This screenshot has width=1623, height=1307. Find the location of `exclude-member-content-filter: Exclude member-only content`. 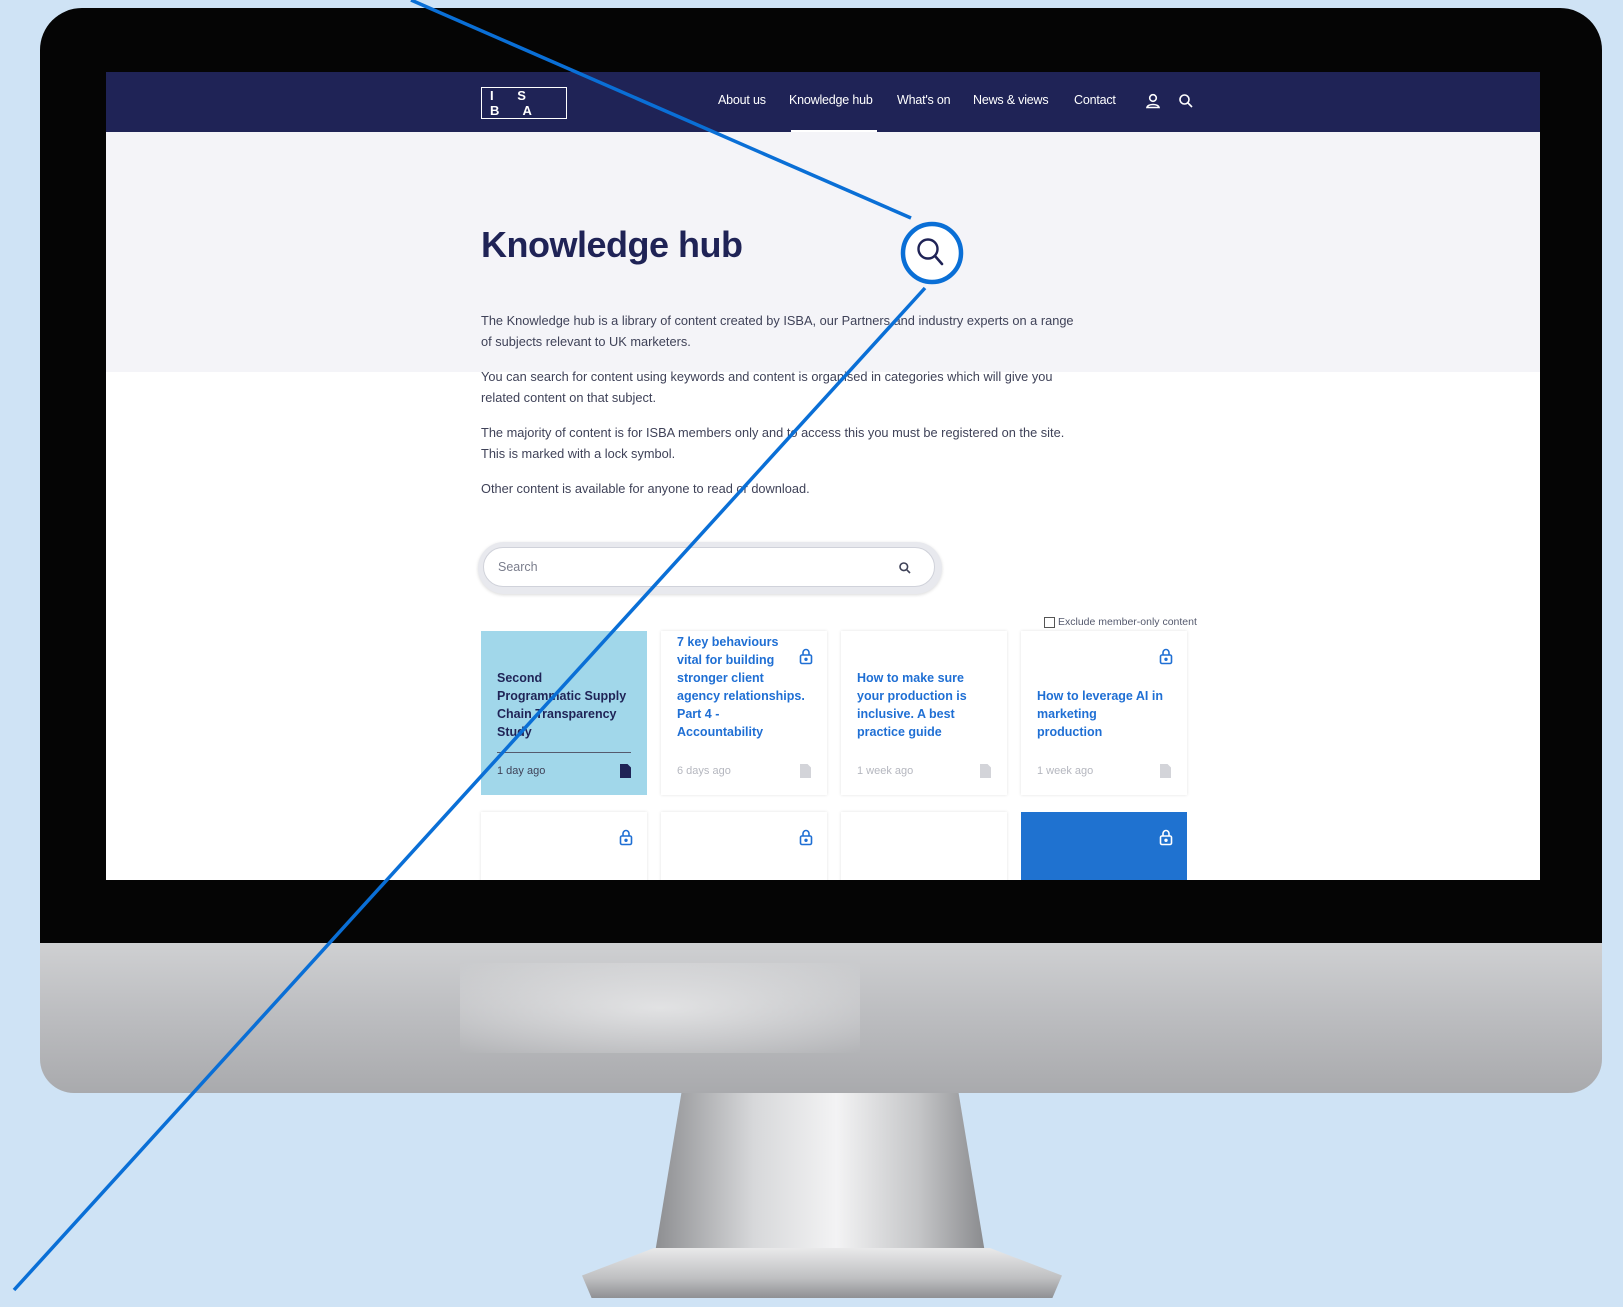

exclude-member-content-filter: Exclude member-only content is located at coordinates (1120, 622).